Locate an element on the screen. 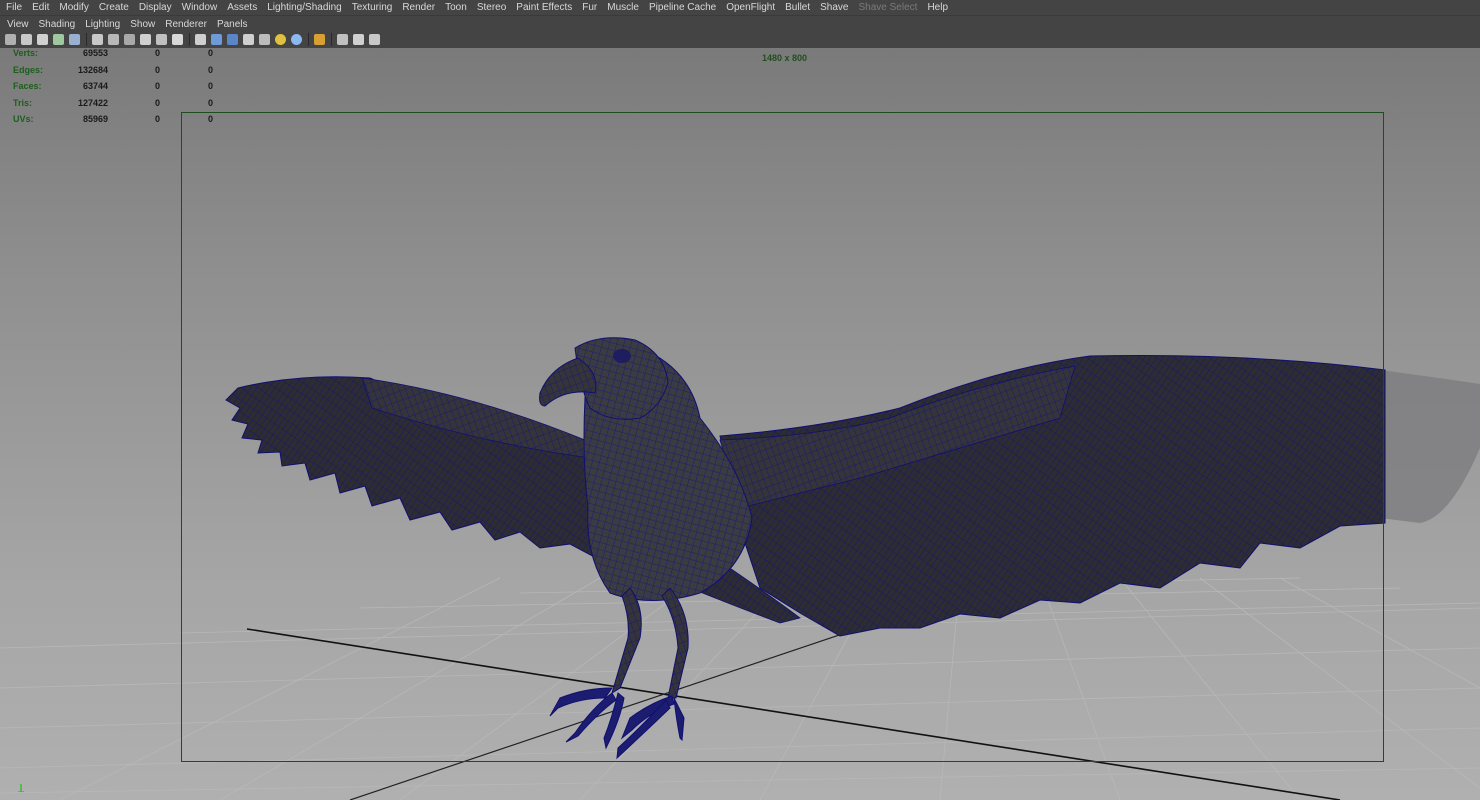 This screenshot has height=800, width=1480. menu-openflight: OpenFlight is located at coordinates (750, 7).